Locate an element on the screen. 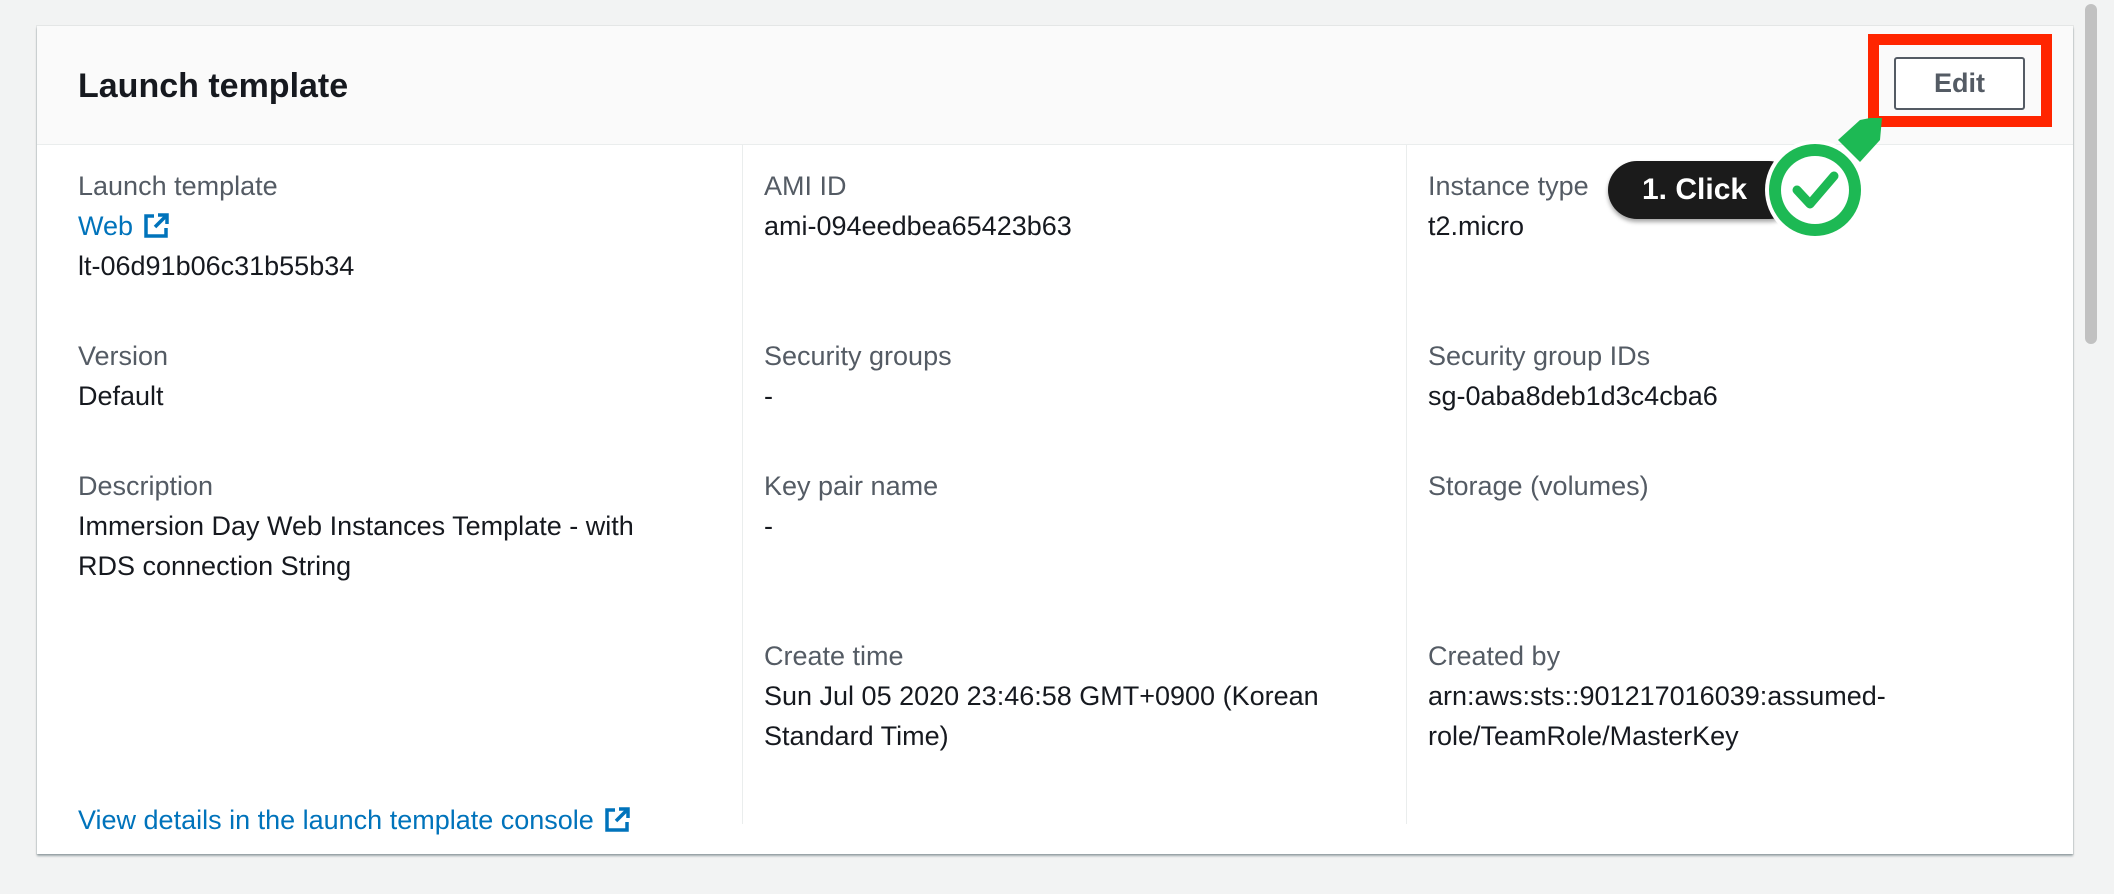 This screenshot has height=894, width=2114. field-launch-template: Launch template Web lt-06d91b06c31b55b34 is located at coordinates (388, 226).